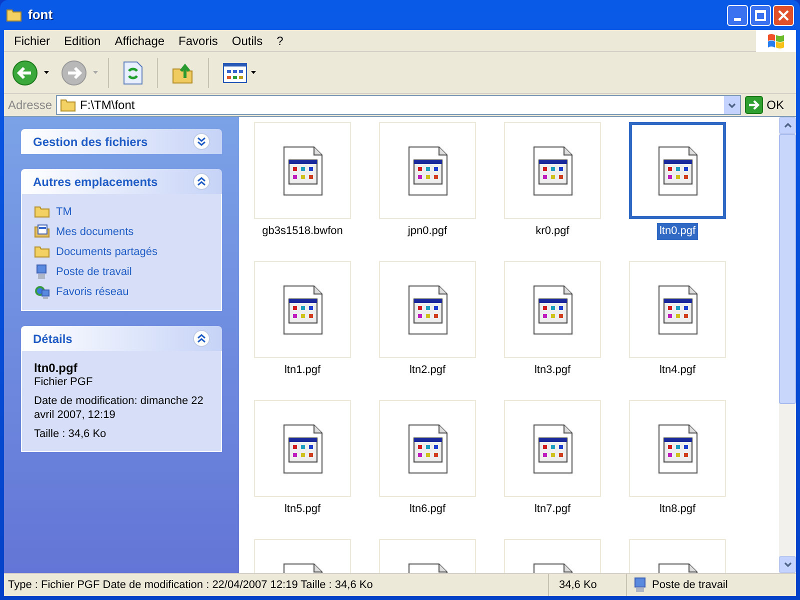 The height and width of the screenshot is (600, 800). Describe the element at coordinates (677, 509) in the screenshot. I see `file-label: ltn8.pgf` at that location.